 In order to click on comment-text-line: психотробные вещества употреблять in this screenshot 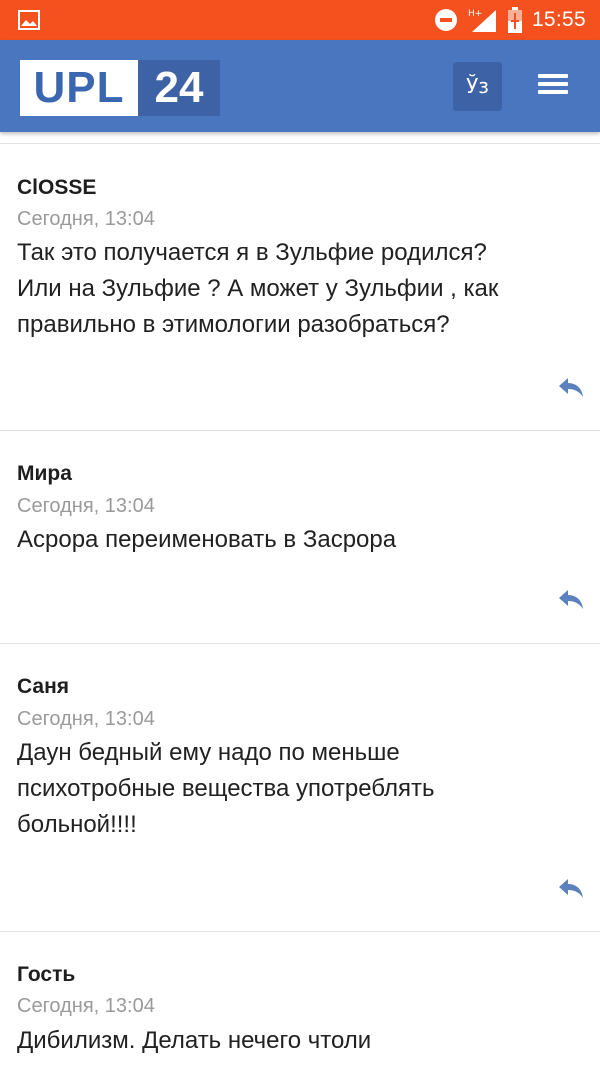, I will do `click(226, 788)`.